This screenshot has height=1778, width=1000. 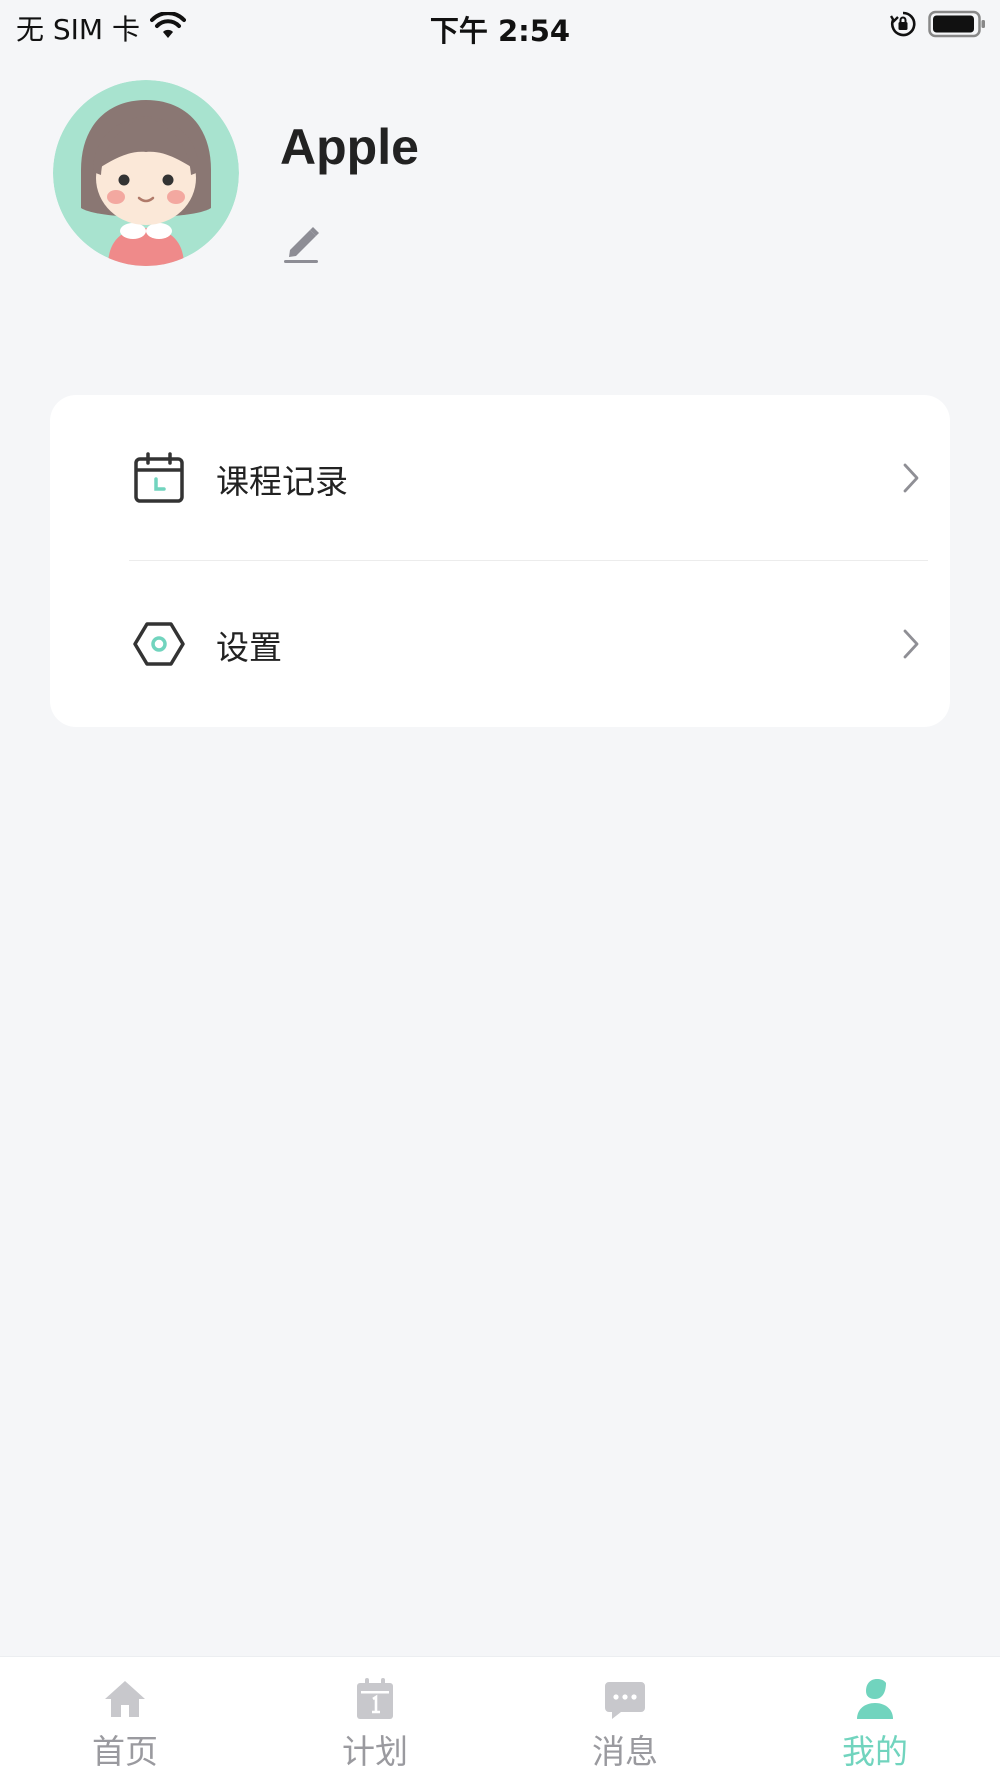 What do you see at coordinates (902, 26) in the screenshot?
I see `orientation-lock-icon` at bounding box center [902, 26].